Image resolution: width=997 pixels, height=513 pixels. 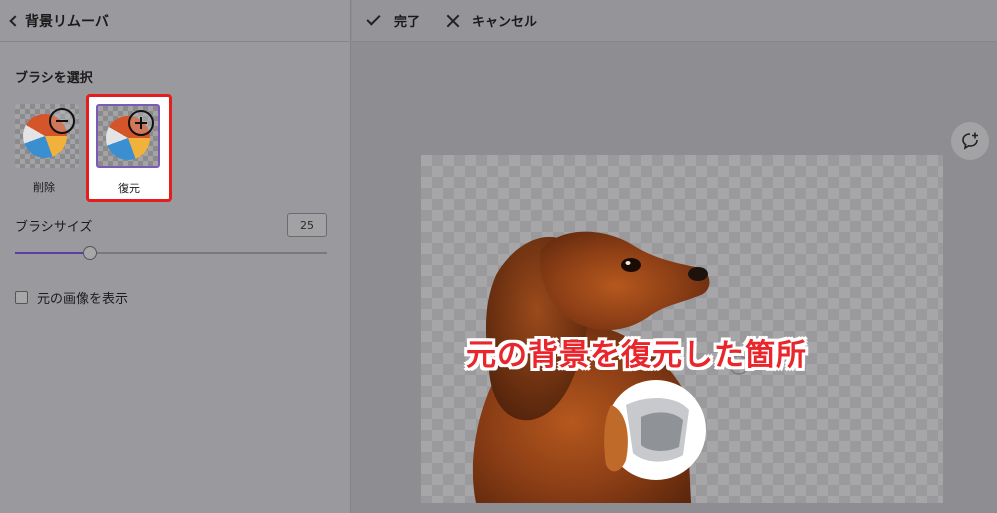 I want to click on plus-icon, so click(x=141, y=123).